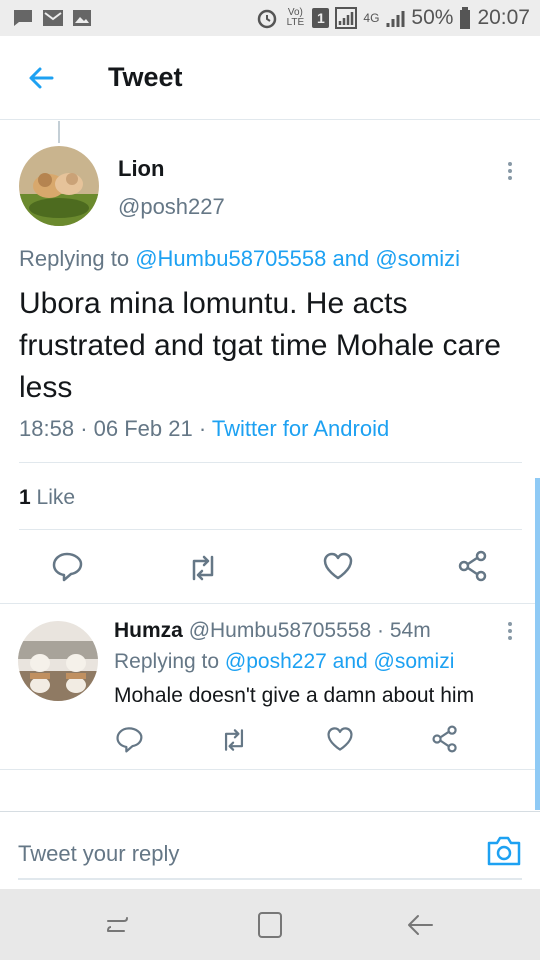 This screenshot has height=960, width=540. I want to click on mention-link-humbu: @Humbu58705558, so click(230, 258).